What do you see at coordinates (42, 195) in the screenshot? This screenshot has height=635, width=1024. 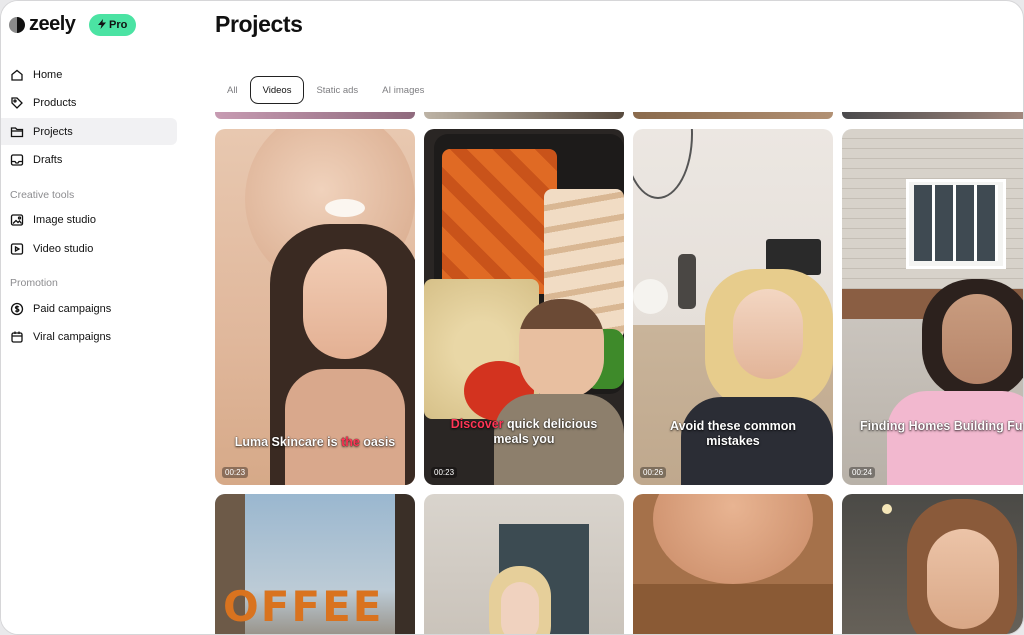 I see `section-label-creative: Creative tools` at bounding box center [42, 195].